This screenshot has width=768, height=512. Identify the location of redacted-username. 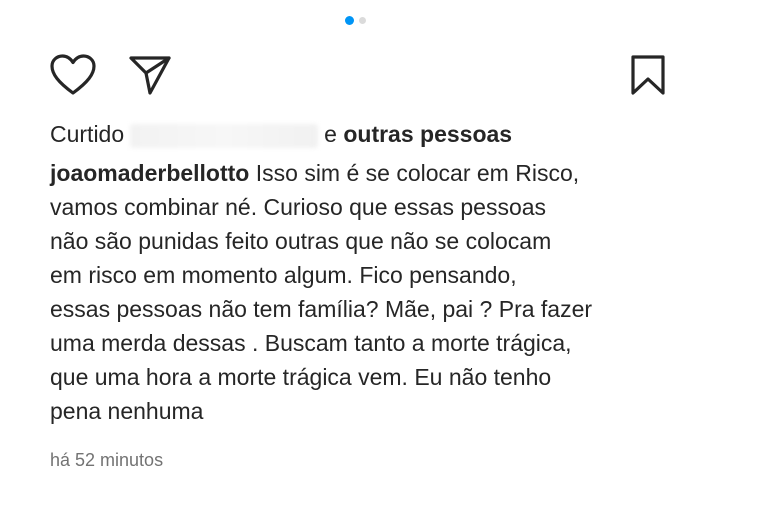
(224, 135).